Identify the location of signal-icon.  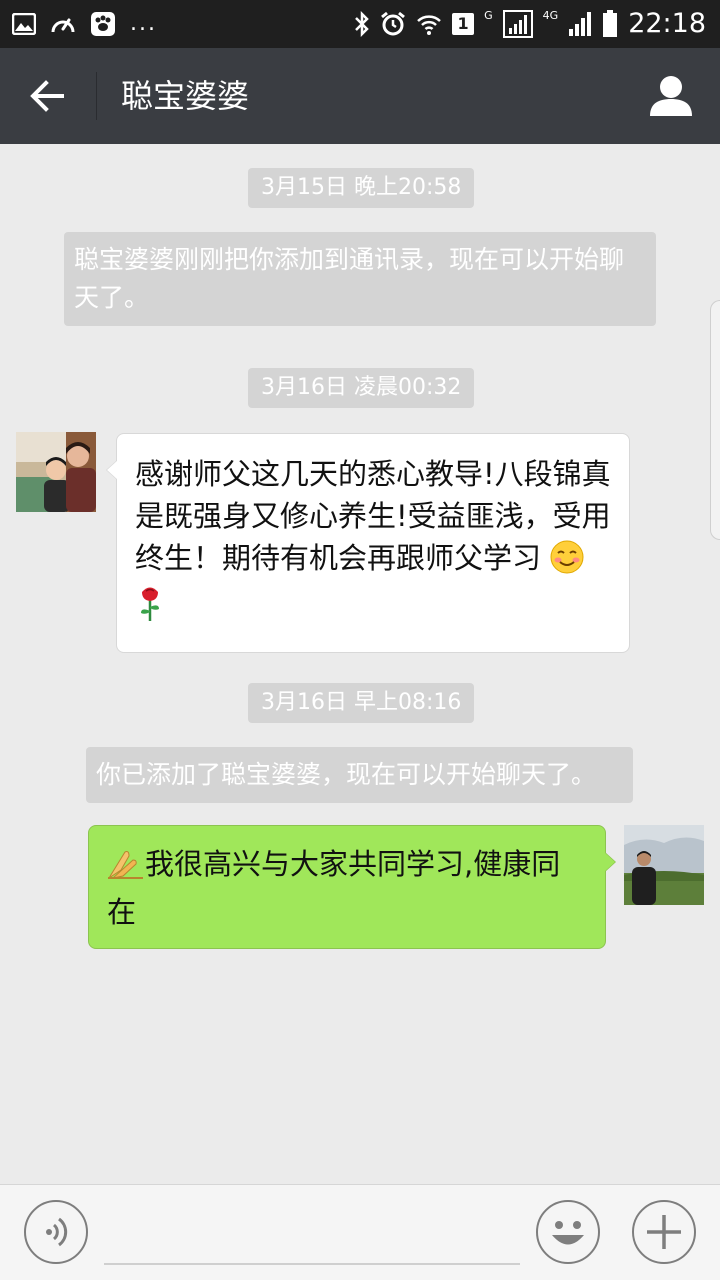
(517, 24).